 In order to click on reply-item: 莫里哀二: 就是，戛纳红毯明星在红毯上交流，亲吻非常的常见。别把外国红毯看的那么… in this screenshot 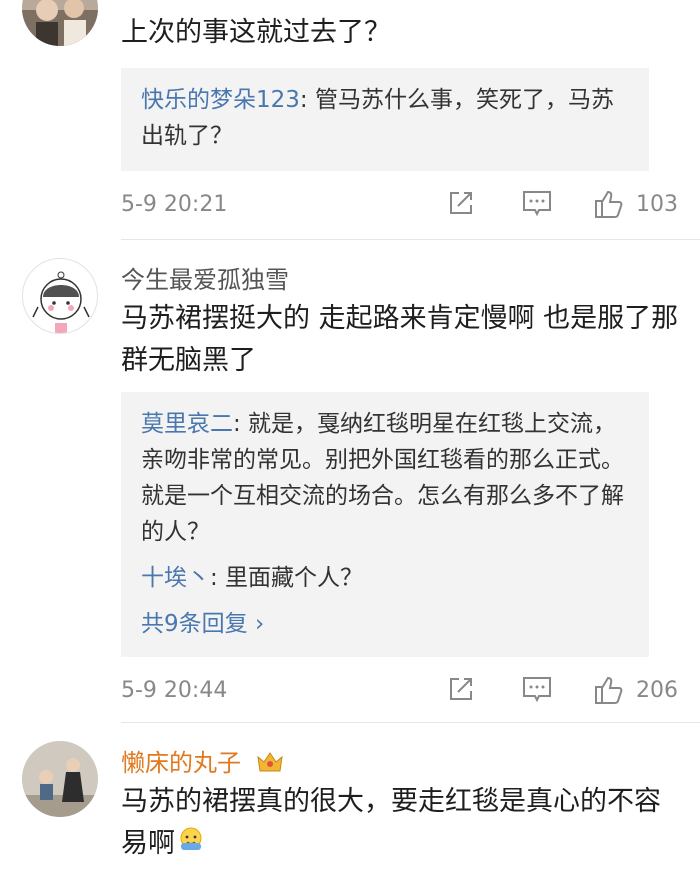, I will do `click(385, 478)`.